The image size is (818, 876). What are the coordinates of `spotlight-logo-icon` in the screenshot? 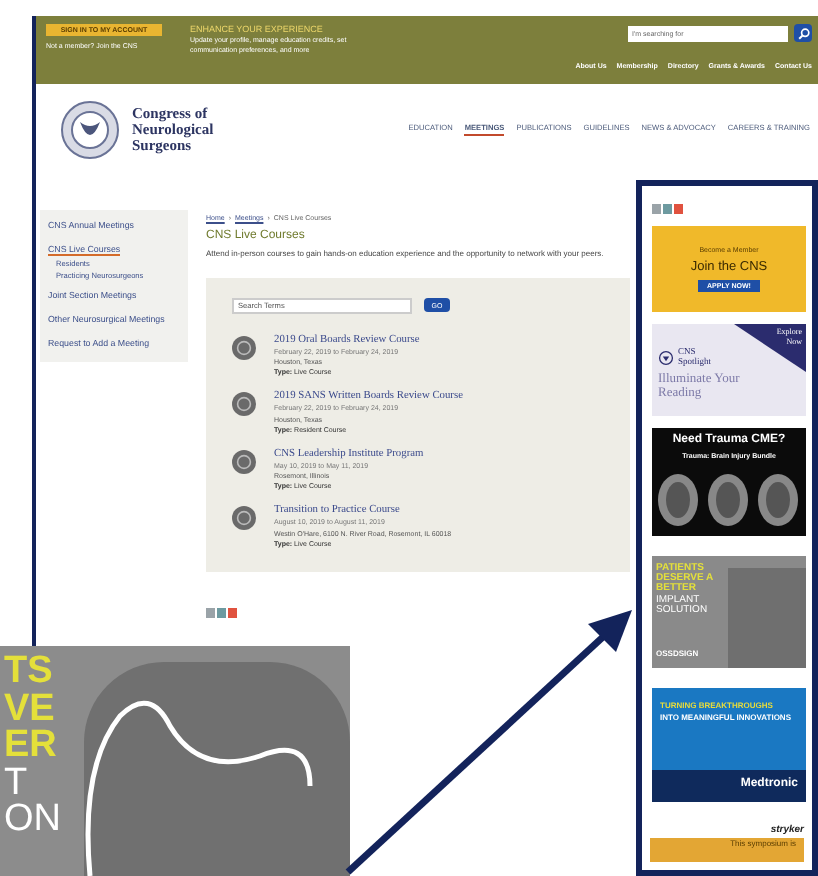 It's located at (666, 357).